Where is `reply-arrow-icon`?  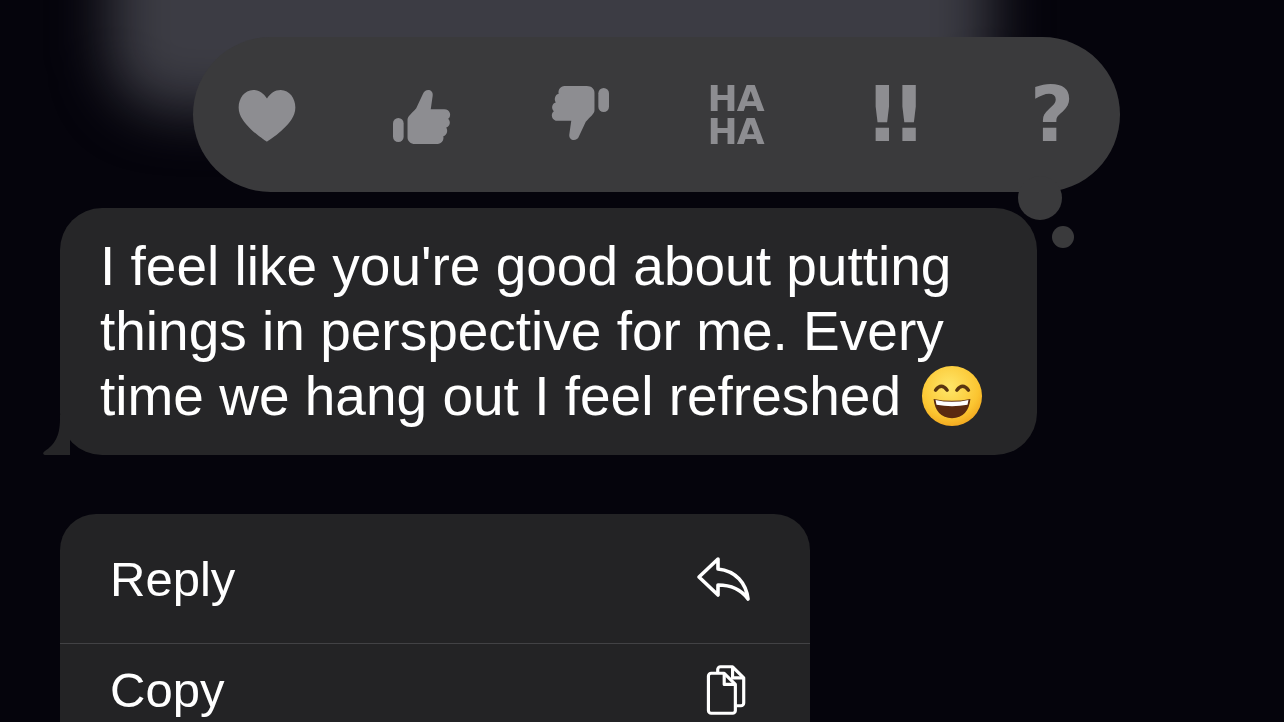 reply-arrow-icon is located at coordinates (724, 578).